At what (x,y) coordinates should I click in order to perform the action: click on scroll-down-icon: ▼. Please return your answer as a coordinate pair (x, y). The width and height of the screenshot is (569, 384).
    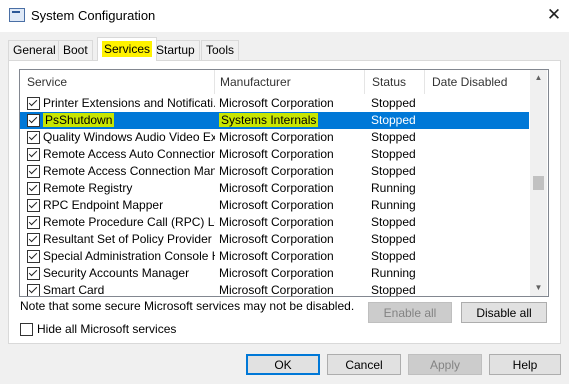
    Looking at the image, I should click on (538, 288).